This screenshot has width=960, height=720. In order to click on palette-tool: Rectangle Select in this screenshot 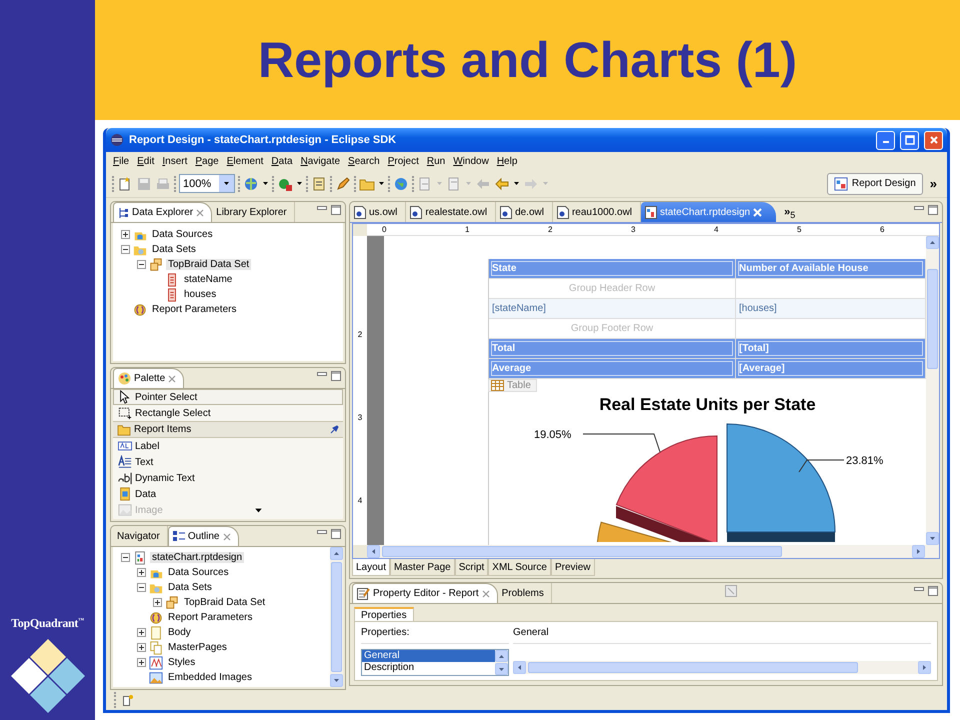, I will do `click(228, 413)`.